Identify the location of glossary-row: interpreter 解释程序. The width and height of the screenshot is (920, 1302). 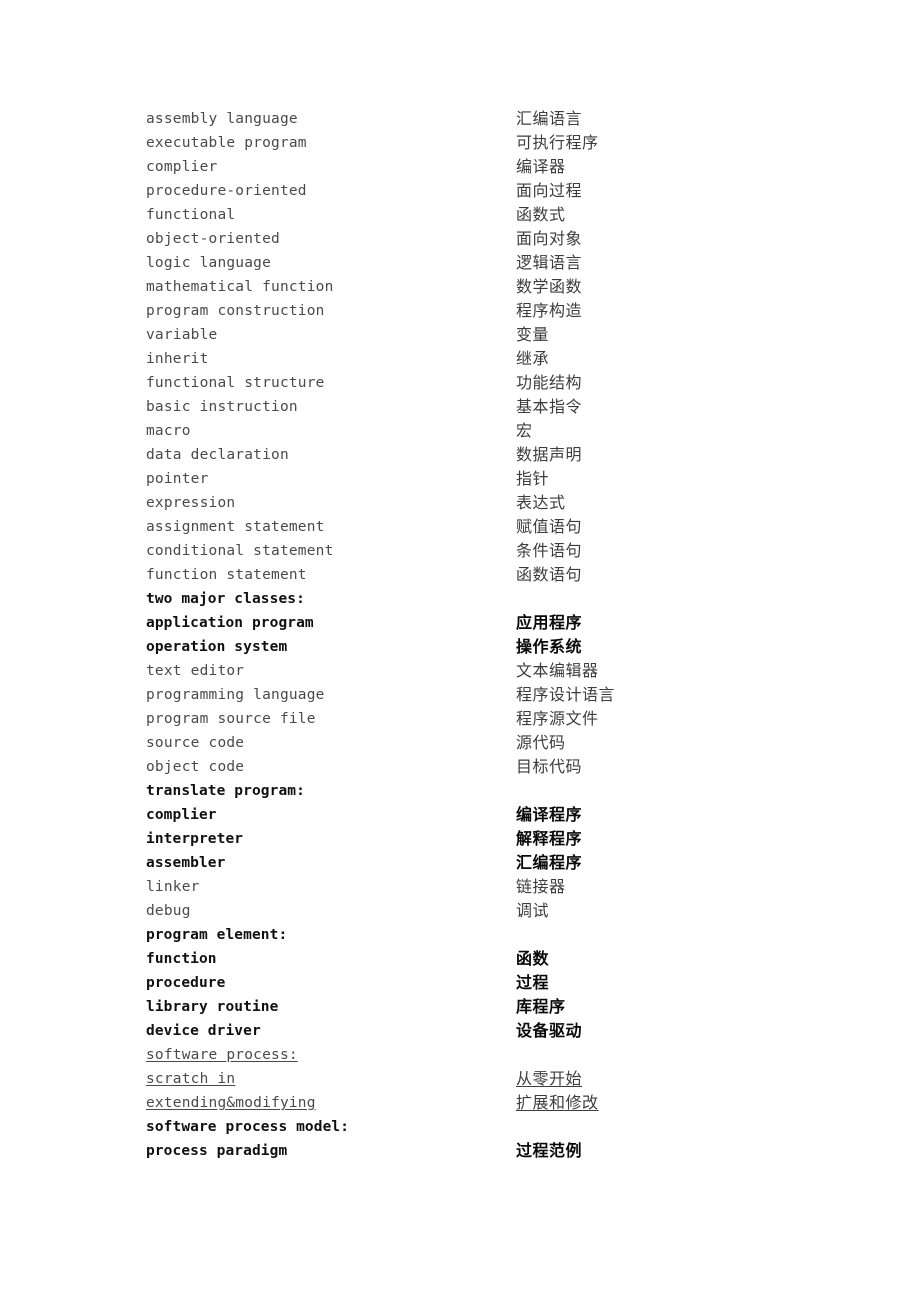
(496, 839).